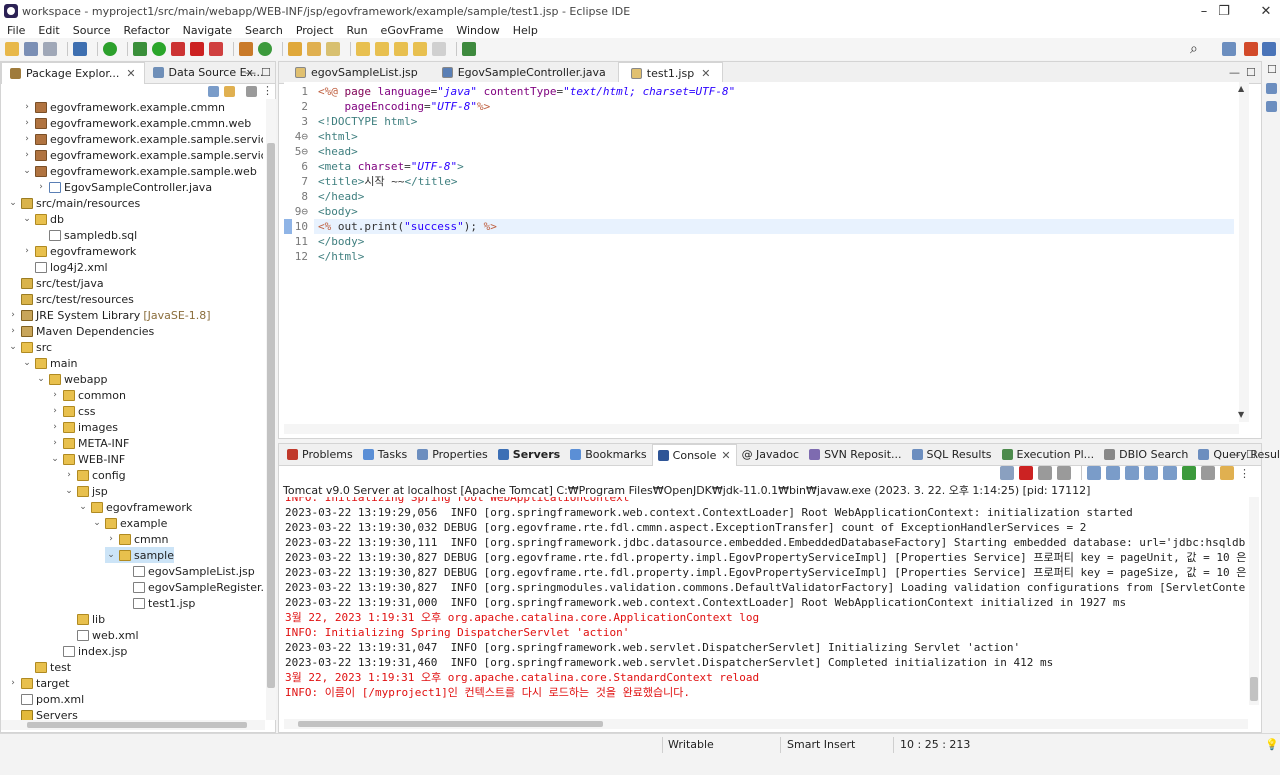  What do you see at coordinates (87, 459) in the screenshot?
I see `tree-item: ⌄ WEB-INF` at bounding box center [87, 459].